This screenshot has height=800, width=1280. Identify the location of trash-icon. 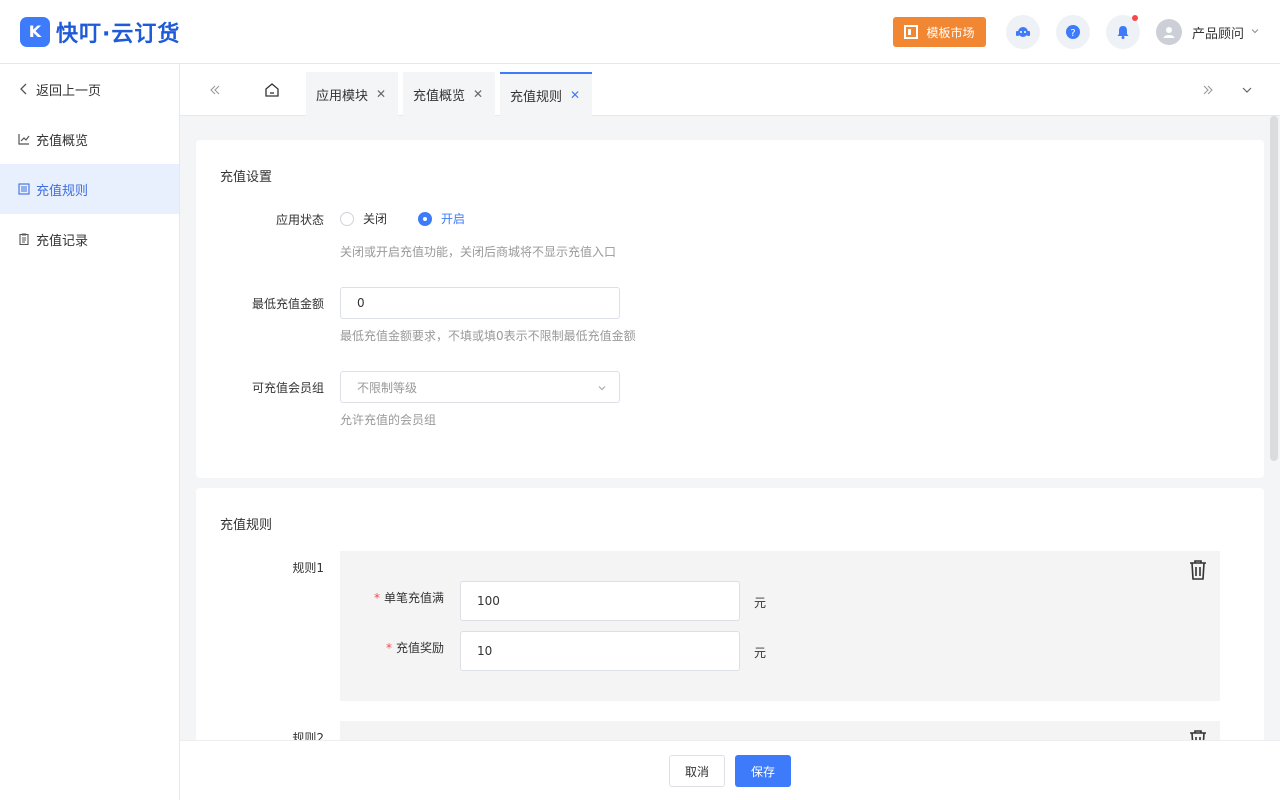
(1198, 570).